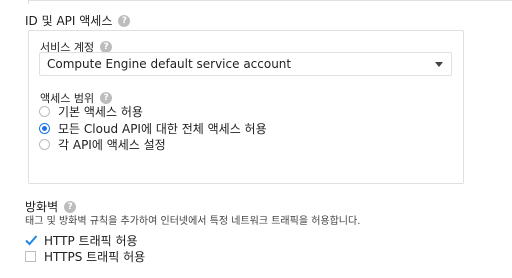 The width and height of the screenshot is (512, 278). What do you see at coordinates (162, 128) in the screenshot?
I see `scope-option-label: 모든 Cloud API에 대한 전체 액세스 허용` at bounding box center [162, 128].